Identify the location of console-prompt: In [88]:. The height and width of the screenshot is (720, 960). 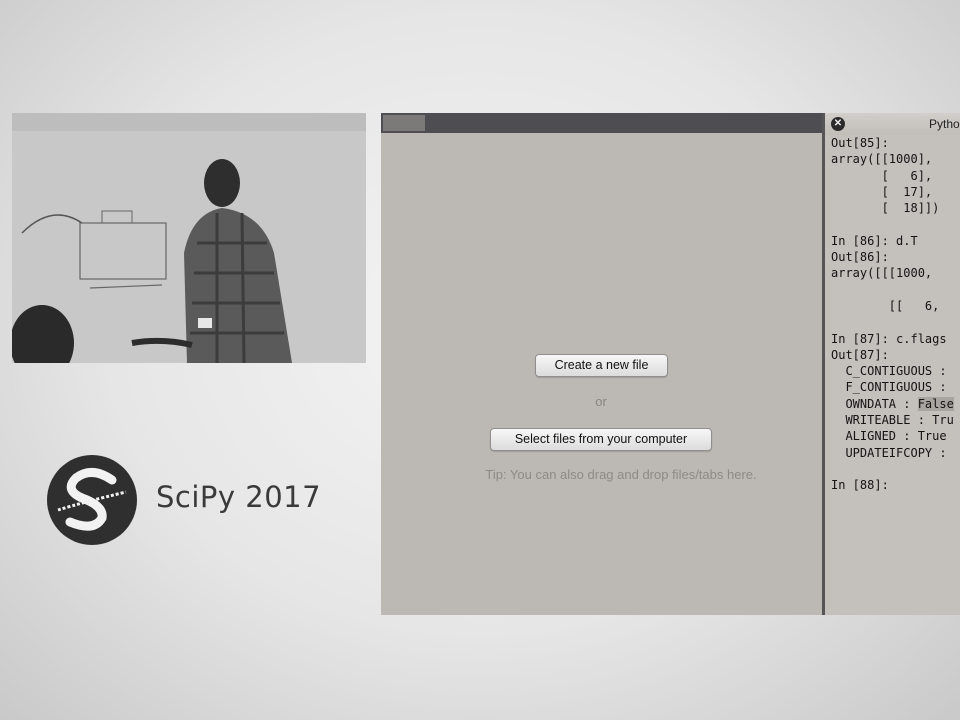
(895, 485).